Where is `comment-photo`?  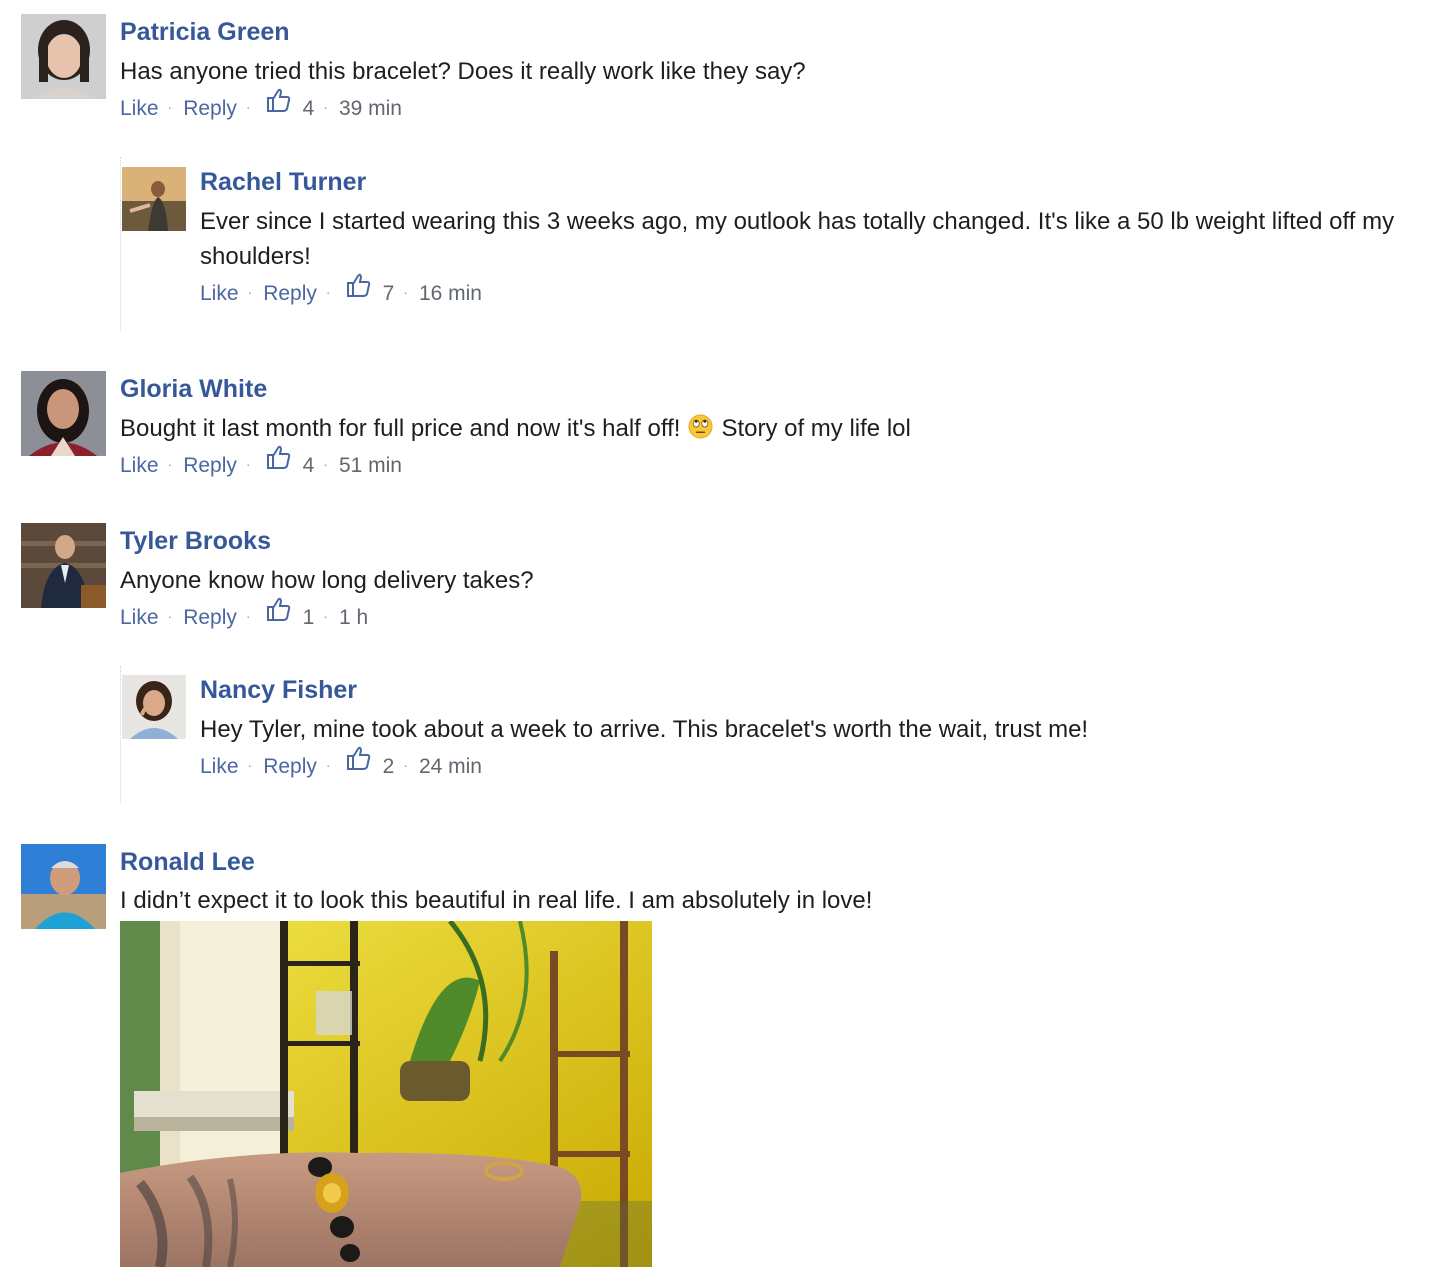
comment-photo is located at coordinates (386, 1094).